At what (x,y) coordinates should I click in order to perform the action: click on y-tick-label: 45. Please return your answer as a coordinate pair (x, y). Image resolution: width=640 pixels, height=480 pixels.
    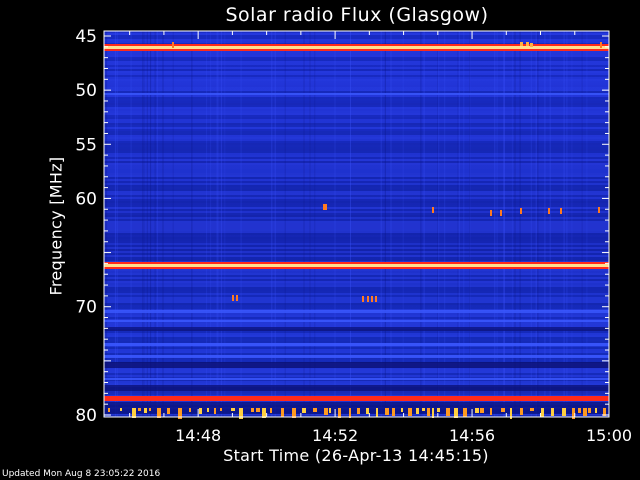
    Looking at the image, I should click on (86, 37).